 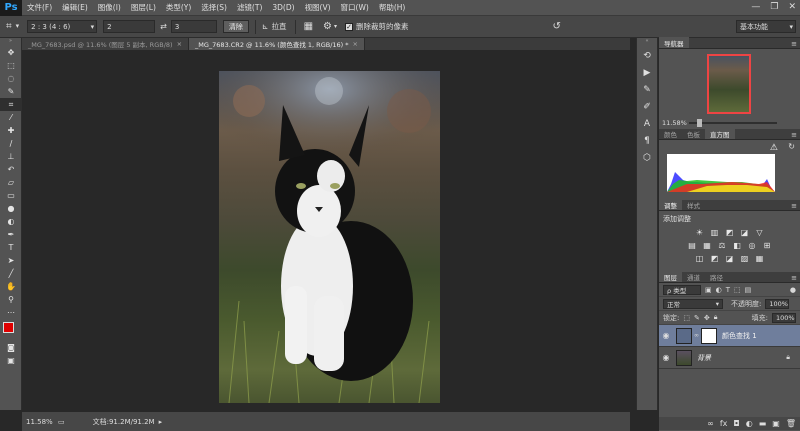 What do you see at coordinates (696, 335) in the screenshot?
I see `link-icon: ∞` at bounding box center [696, 335].